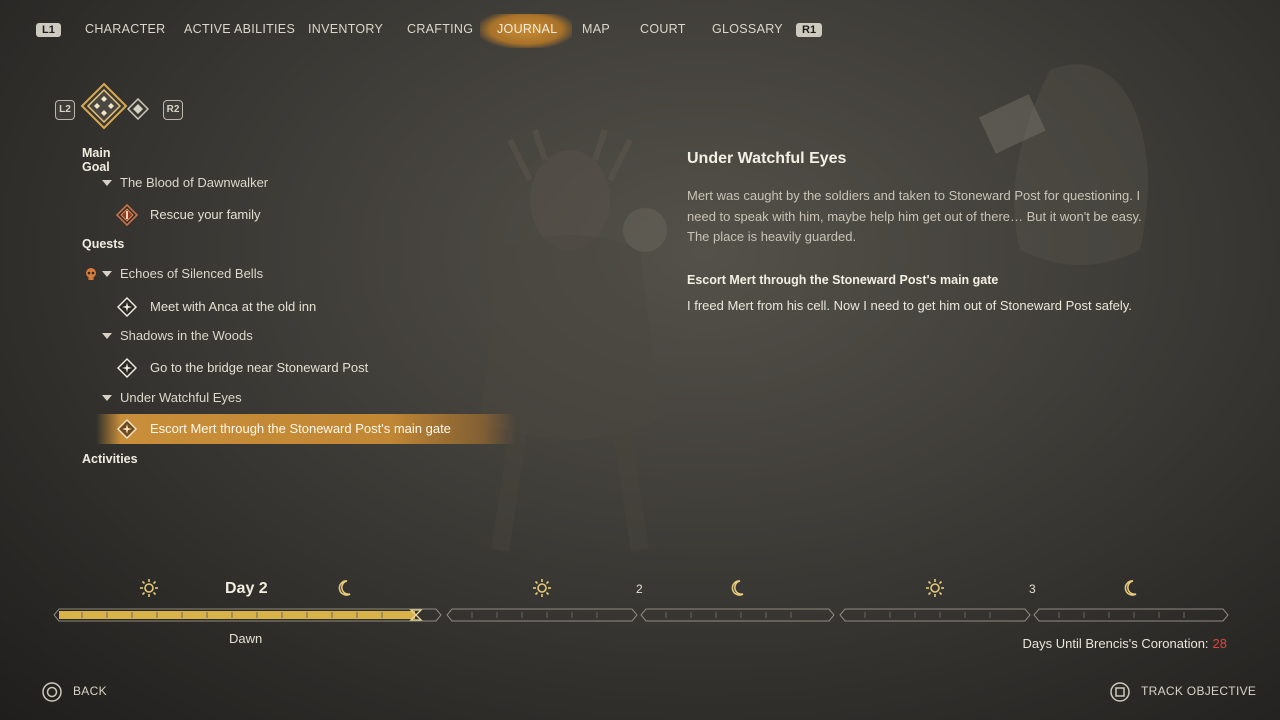 The image size is (1280, 720). I want to click on tab-journal: JOURNAL, so click(527, 29).